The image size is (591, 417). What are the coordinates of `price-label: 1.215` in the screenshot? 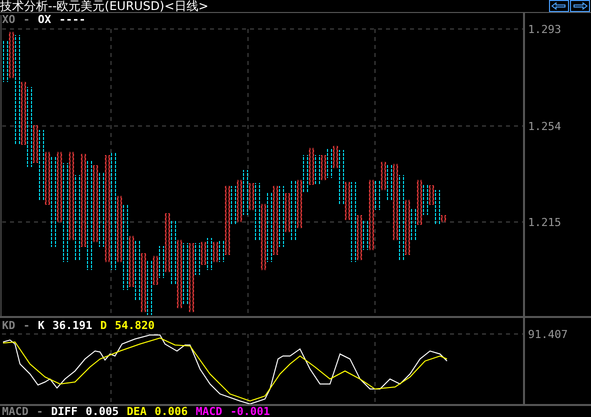 It's located at (545, 222).